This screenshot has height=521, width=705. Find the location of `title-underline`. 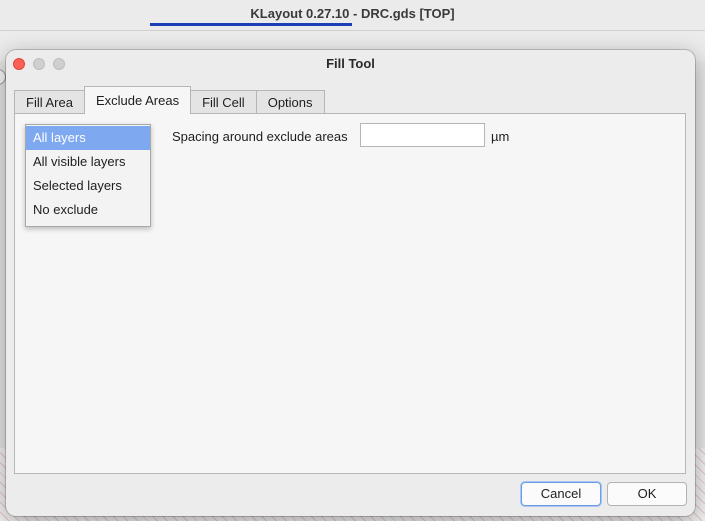

title-underline is located at coordinates (251, 24).